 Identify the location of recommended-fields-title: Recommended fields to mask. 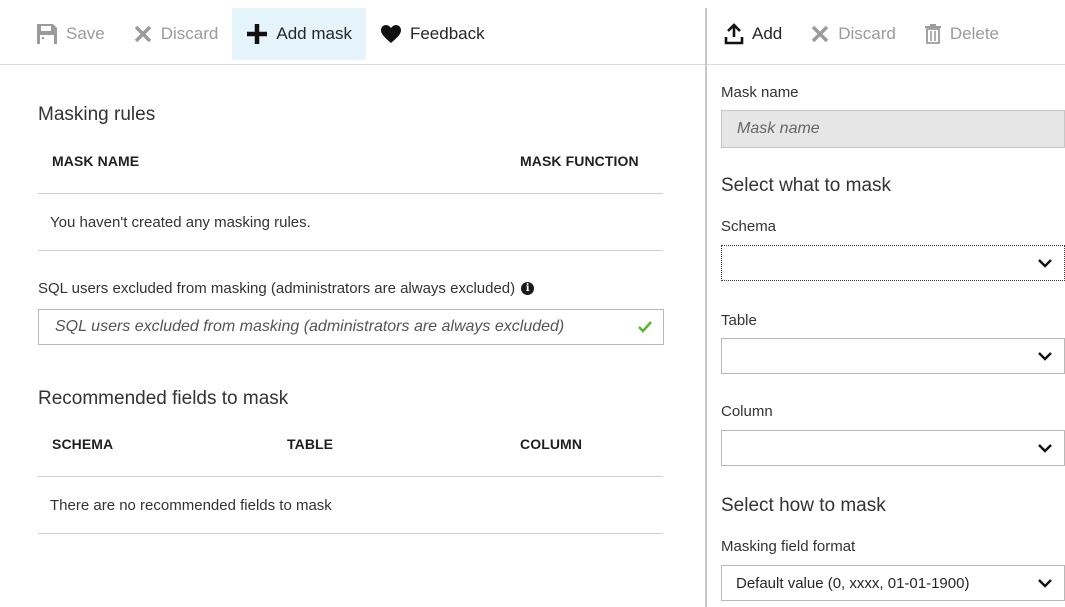
(163, 398).